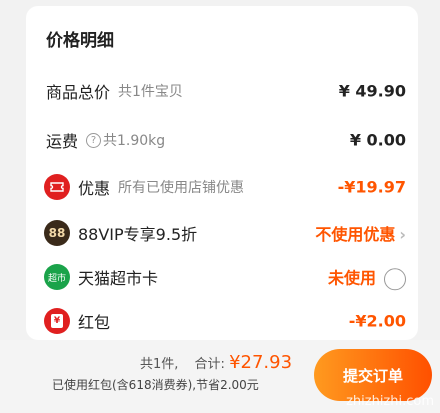 The height and width of the screenshot is (413, 440). Describe the element at coordinates (395, 278) in the screenshot. I see `tmall-card-radio` at that location.